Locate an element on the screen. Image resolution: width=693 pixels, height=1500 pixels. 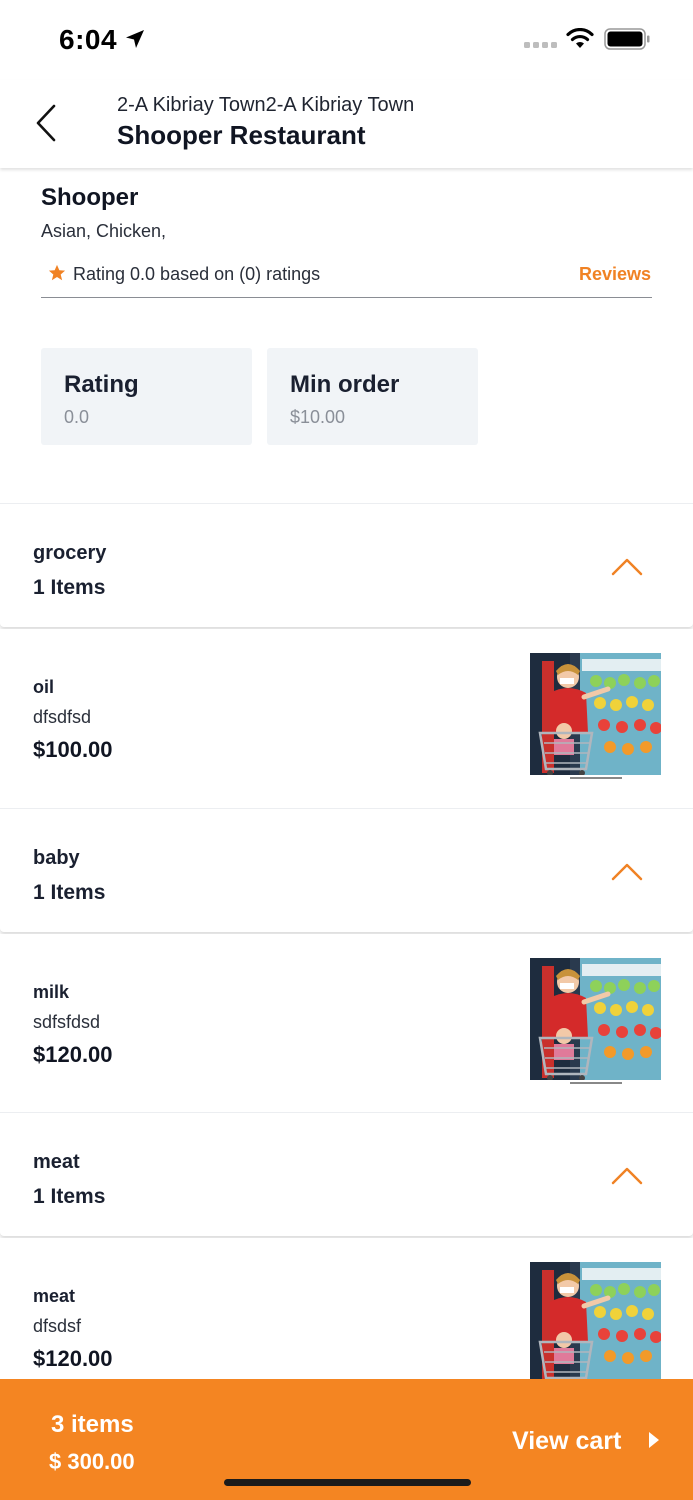
home-indicator is located at coordinates (347, 1482).